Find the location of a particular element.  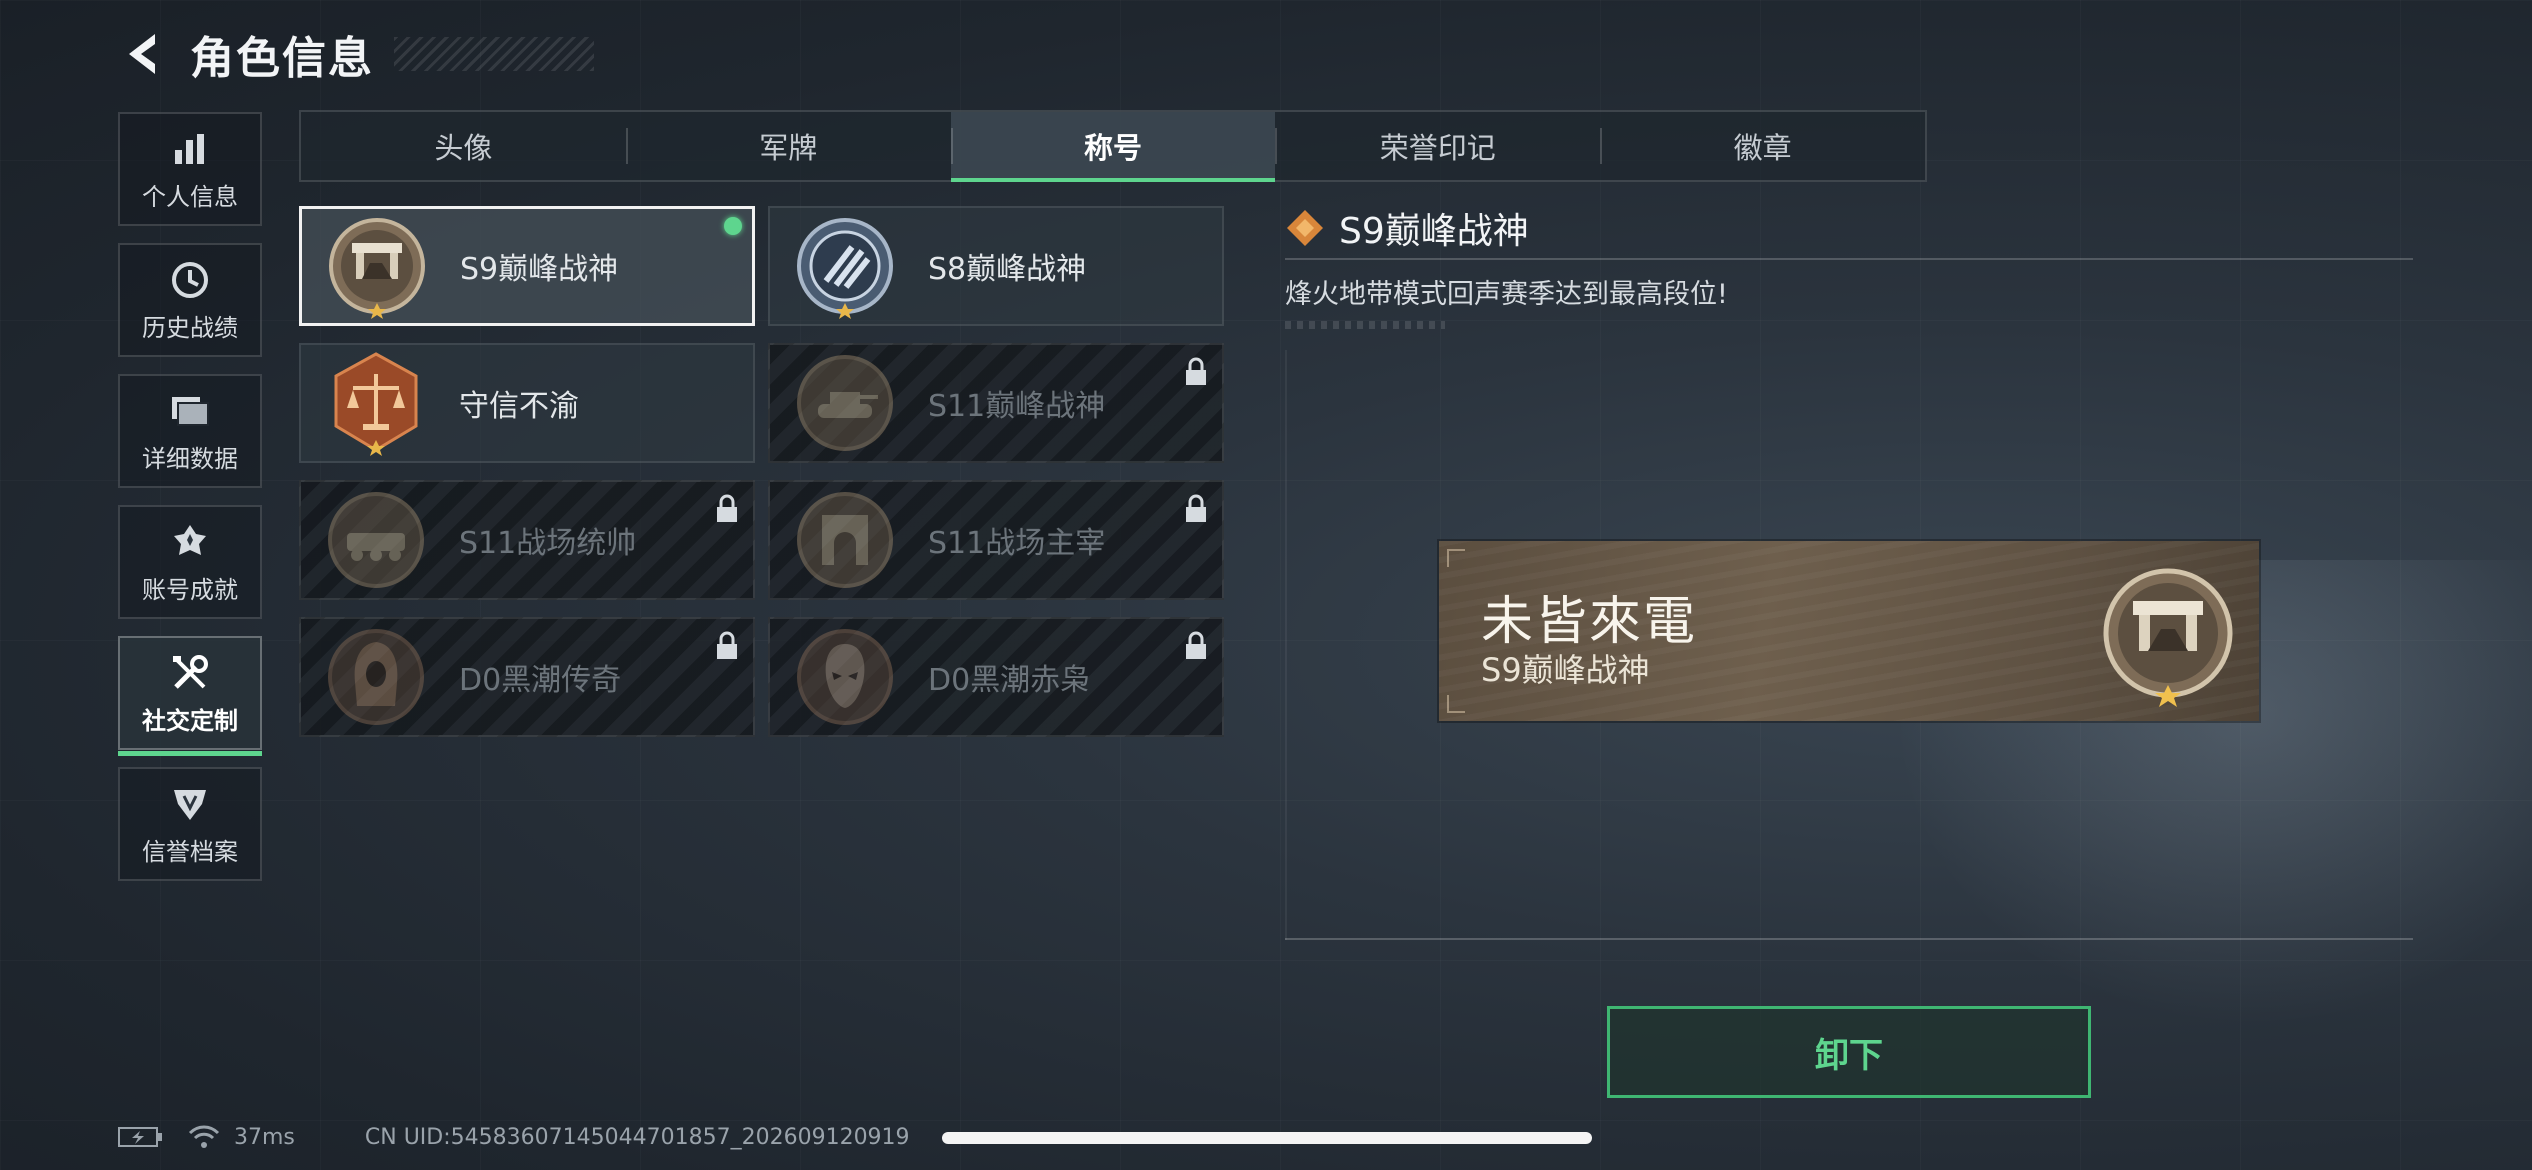

sidebar-item-label: 详细数据 is located at coordinates (190, 458).